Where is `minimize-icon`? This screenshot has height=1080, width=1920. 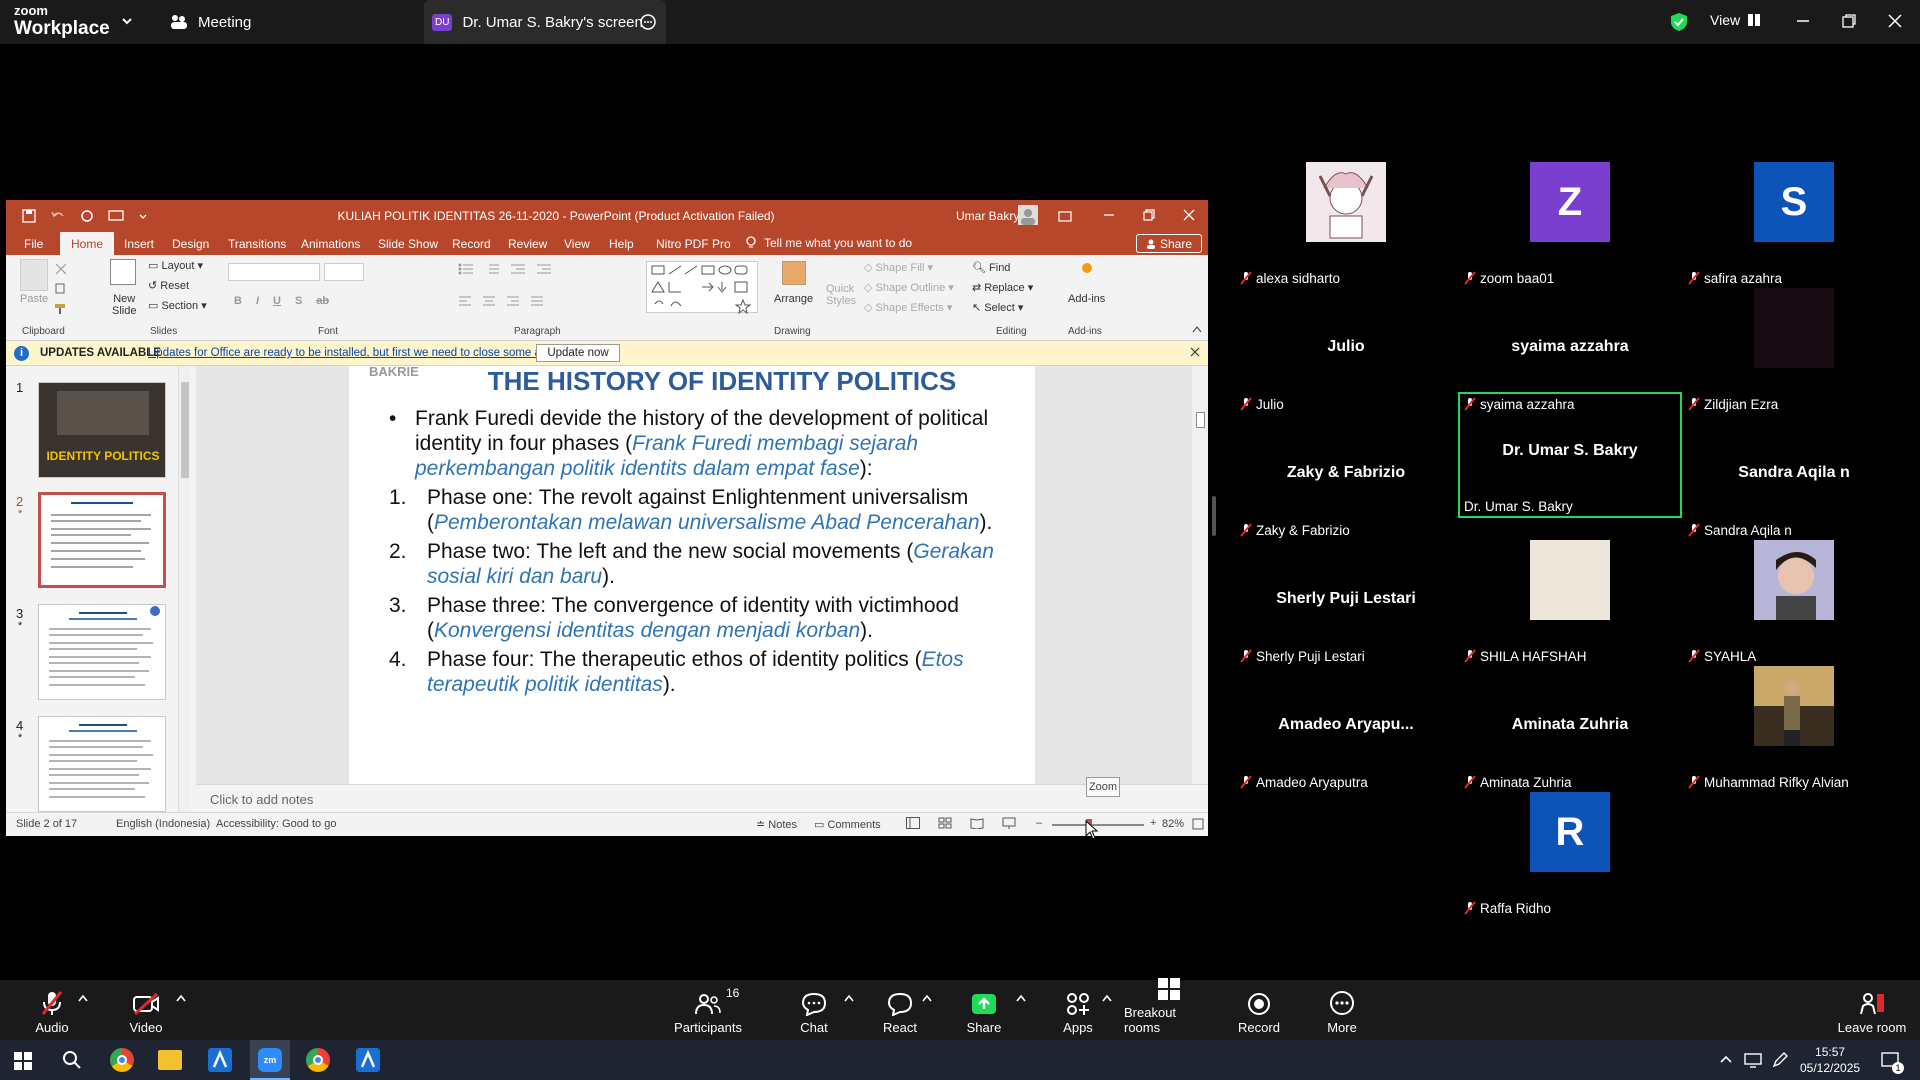
minimize-icon is located at coordinates (1803, 21).